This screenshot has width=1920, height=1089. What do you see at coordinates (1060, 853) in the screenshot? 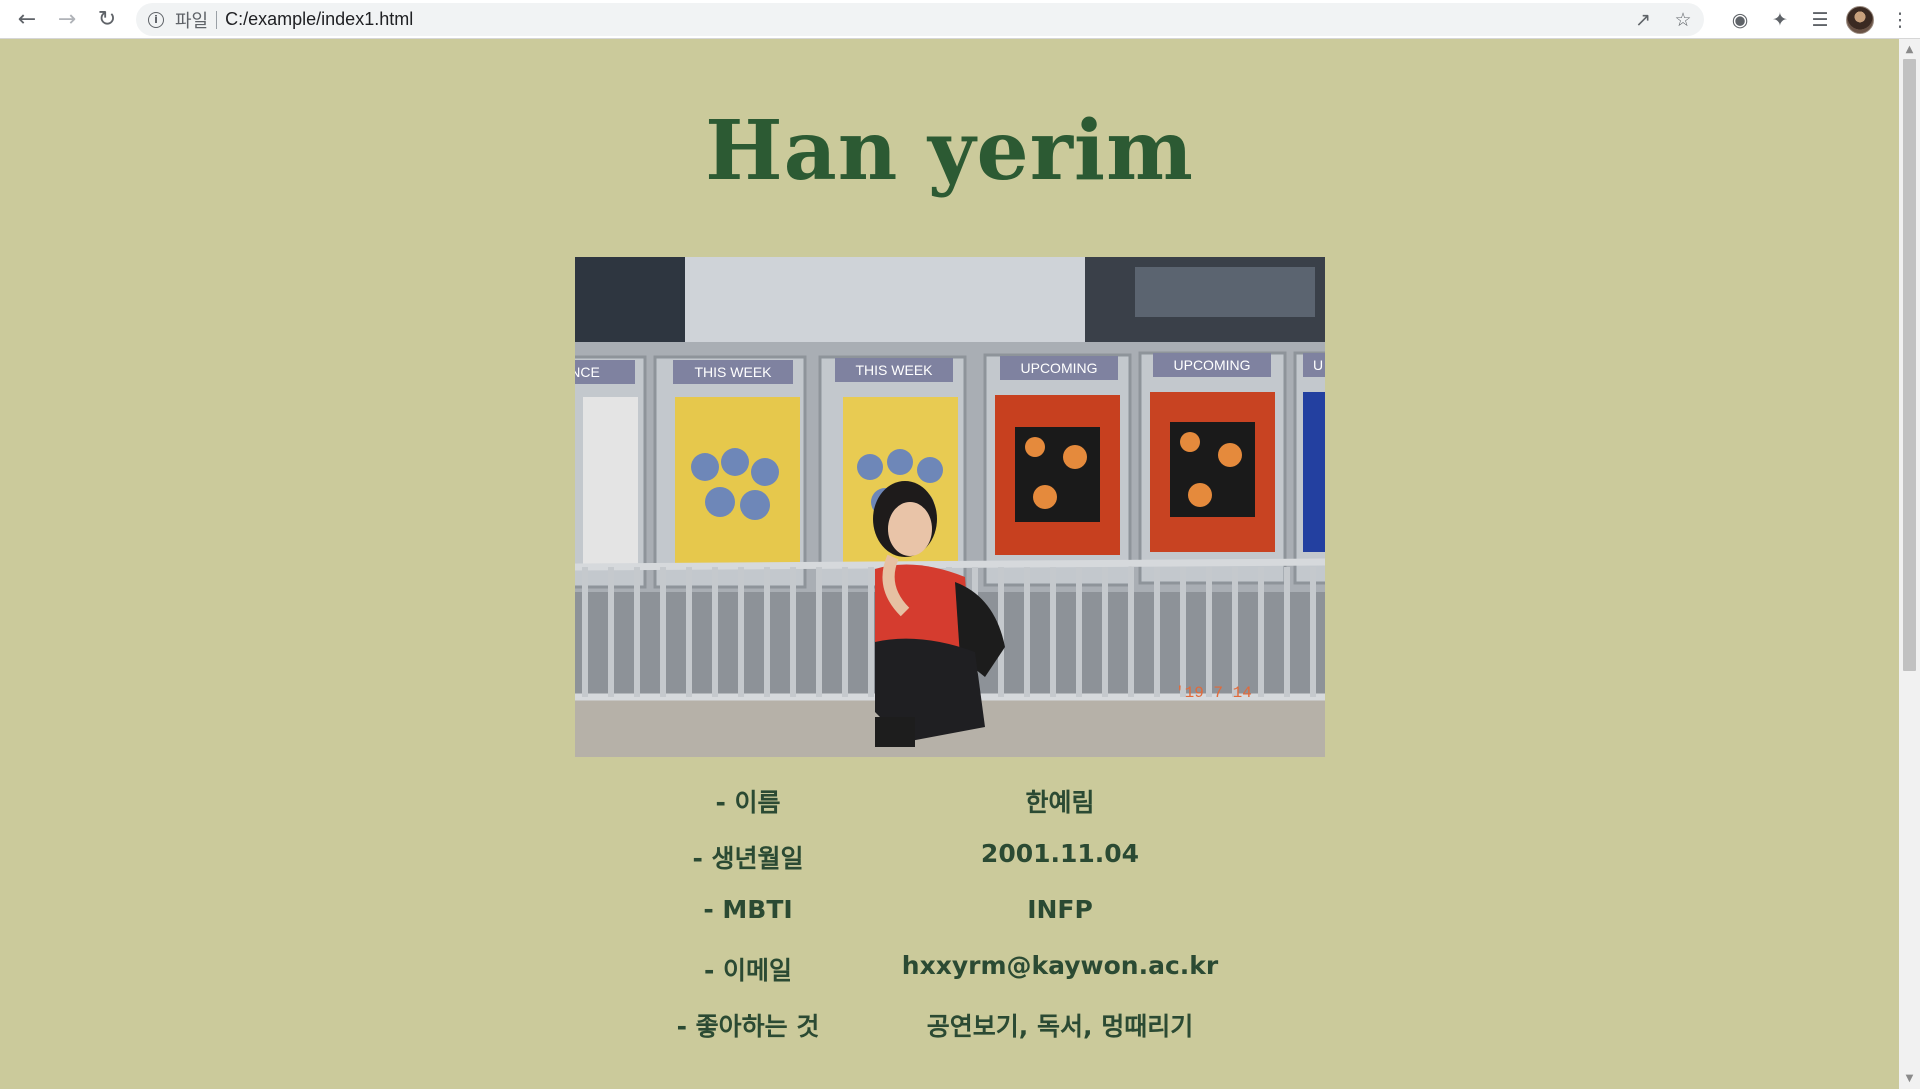
I see `info-value: 2001.11.04` at bounding box center [1060, 853].